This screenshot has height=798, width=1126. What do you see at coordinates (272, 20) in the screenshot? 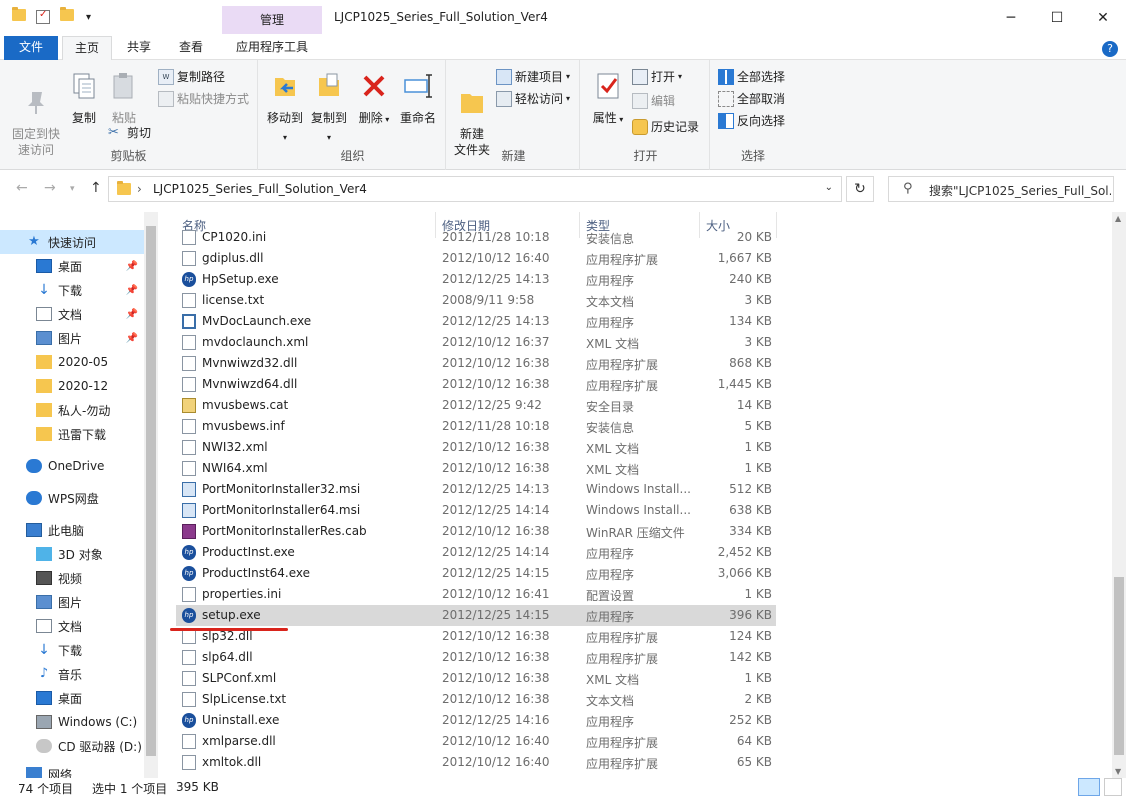
I see `manage-contextual-tab: 管理` at bounding box center [272, 20].